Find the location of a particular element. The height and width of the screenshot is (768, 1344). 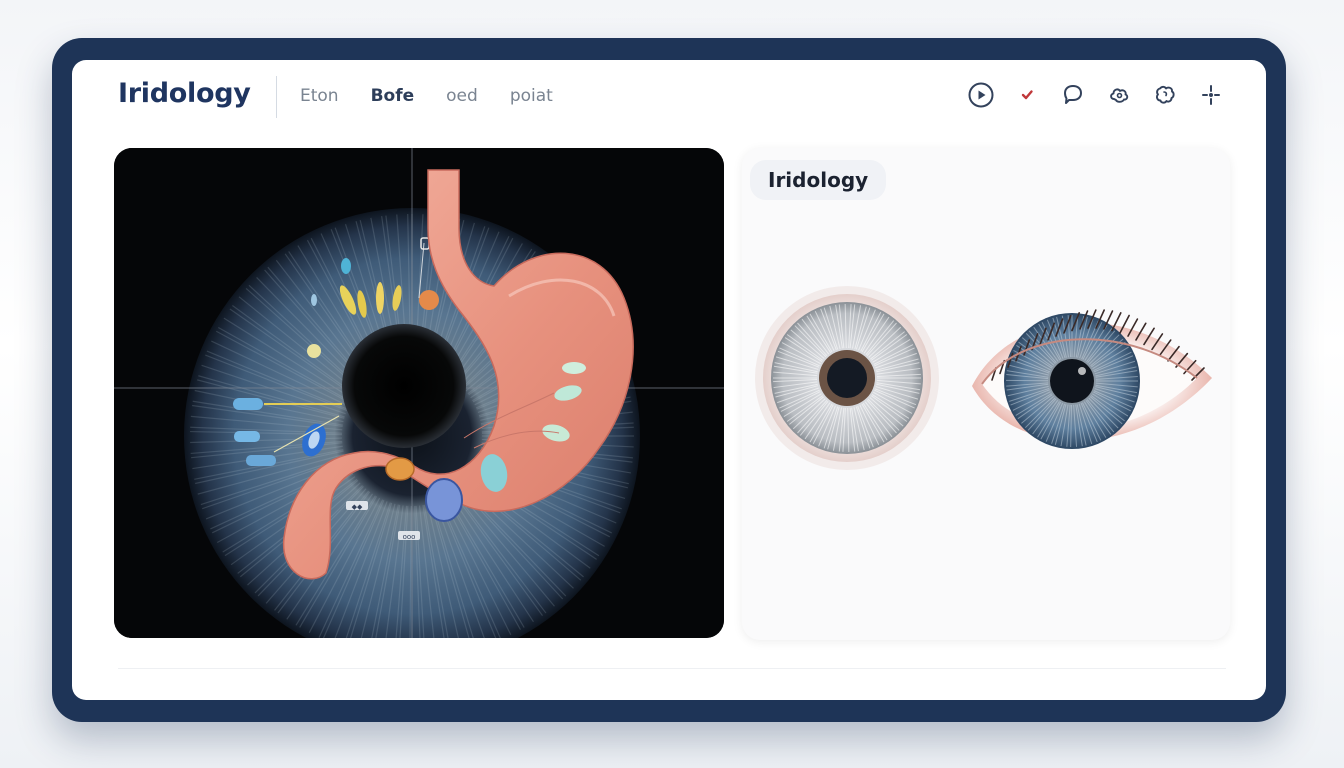

nav-item-oed: oed is located at coordinates (462, 96).